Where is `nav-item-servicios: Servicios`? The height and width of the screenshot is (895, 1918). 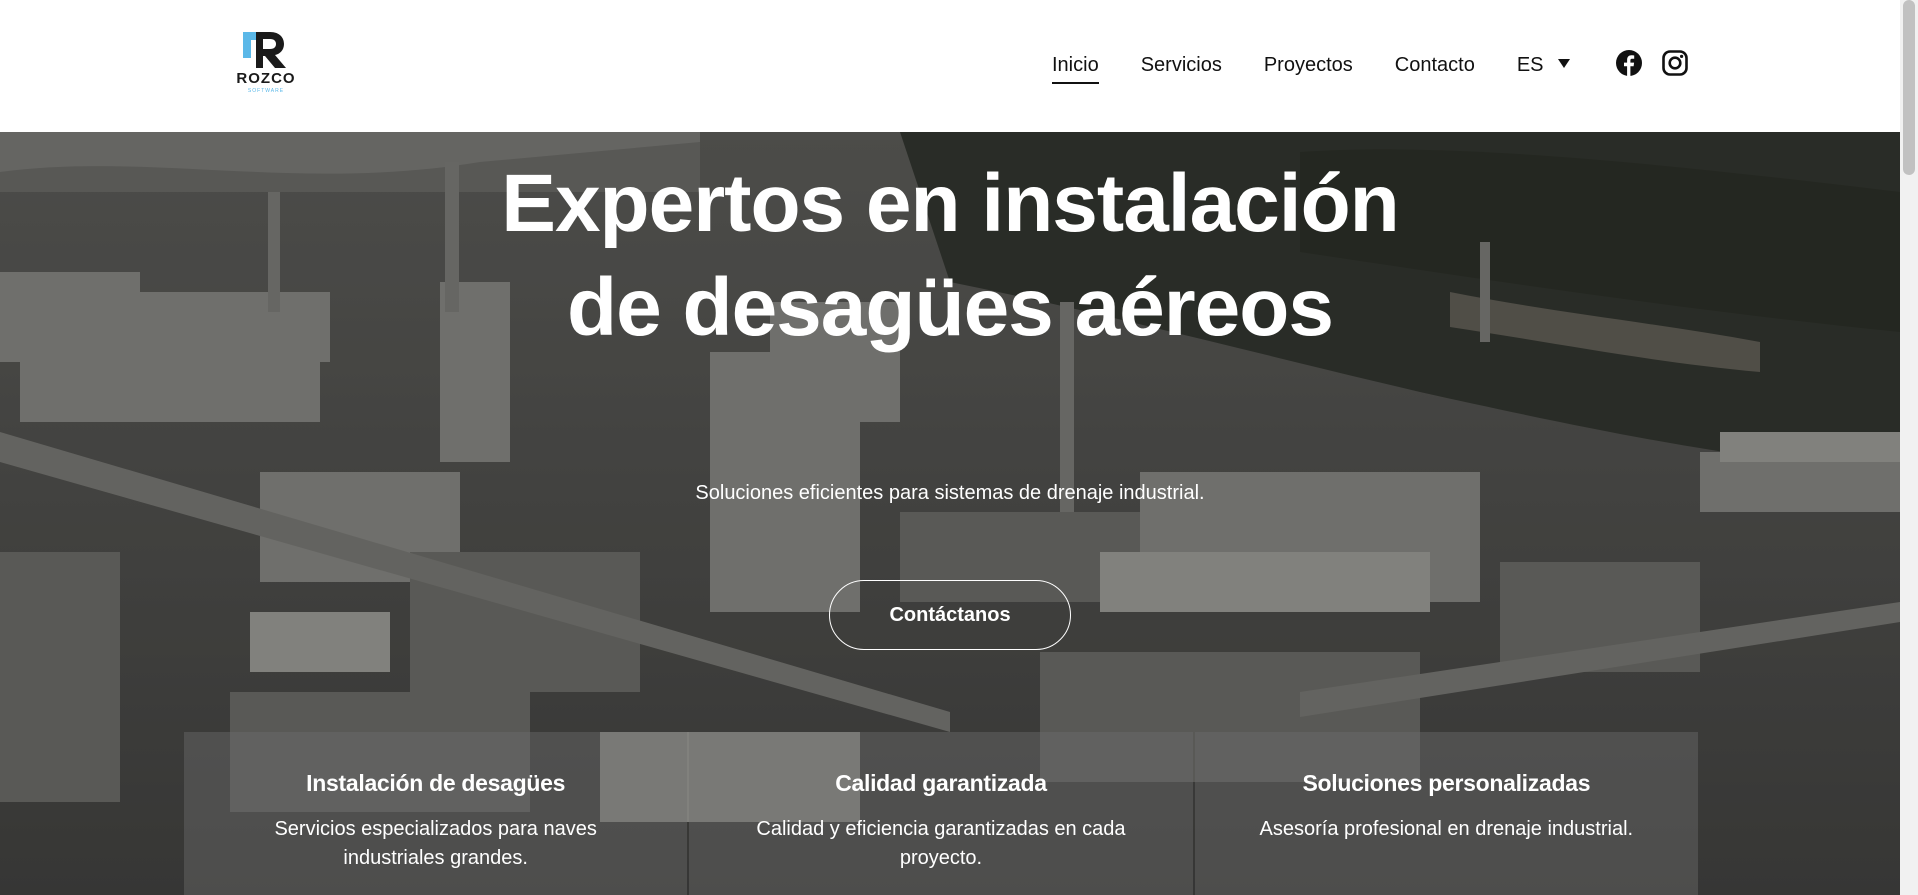 nav-item-servicios: Servicios is located at coordinates (1181, 65).